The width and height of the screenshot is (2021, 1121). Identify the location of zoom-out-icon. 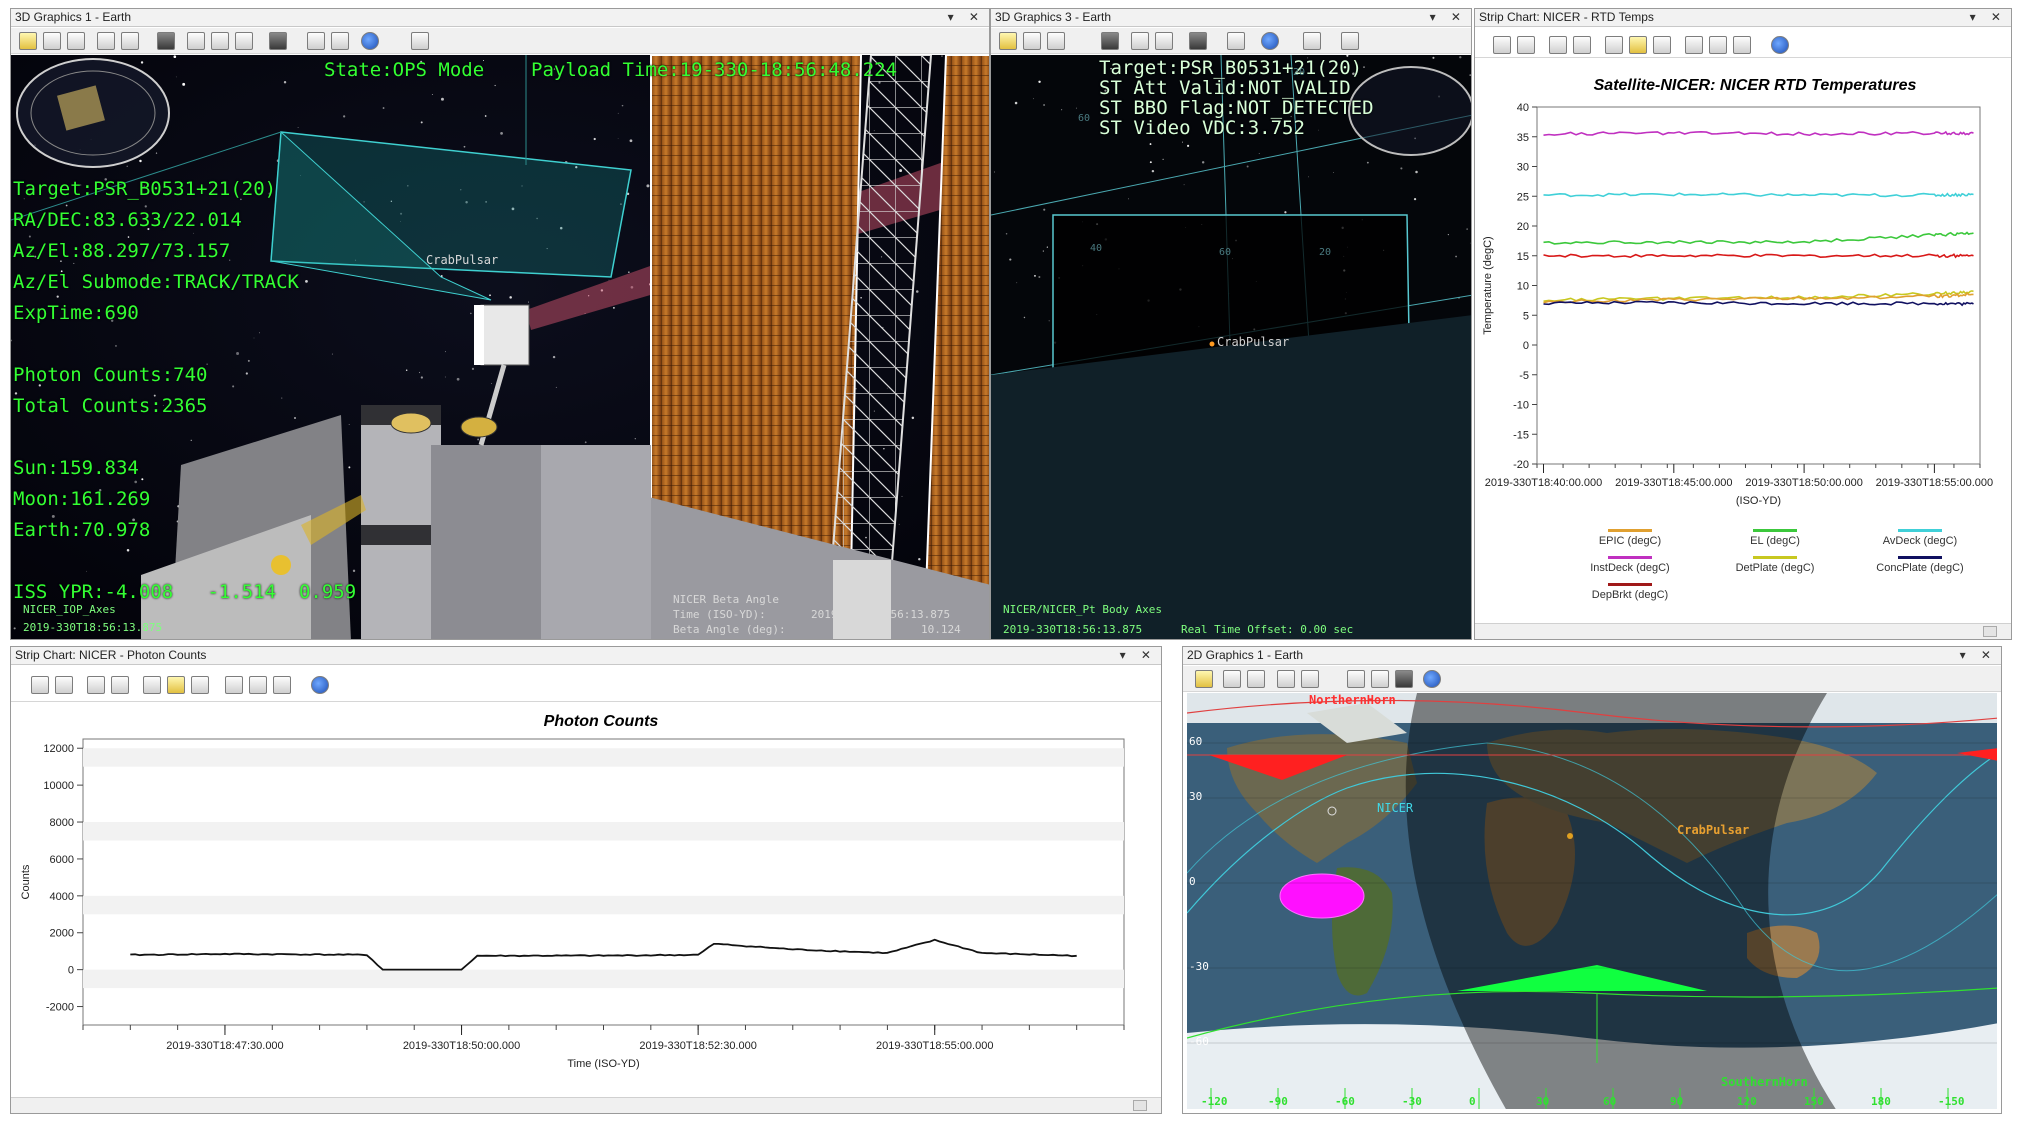
(1256, 679).